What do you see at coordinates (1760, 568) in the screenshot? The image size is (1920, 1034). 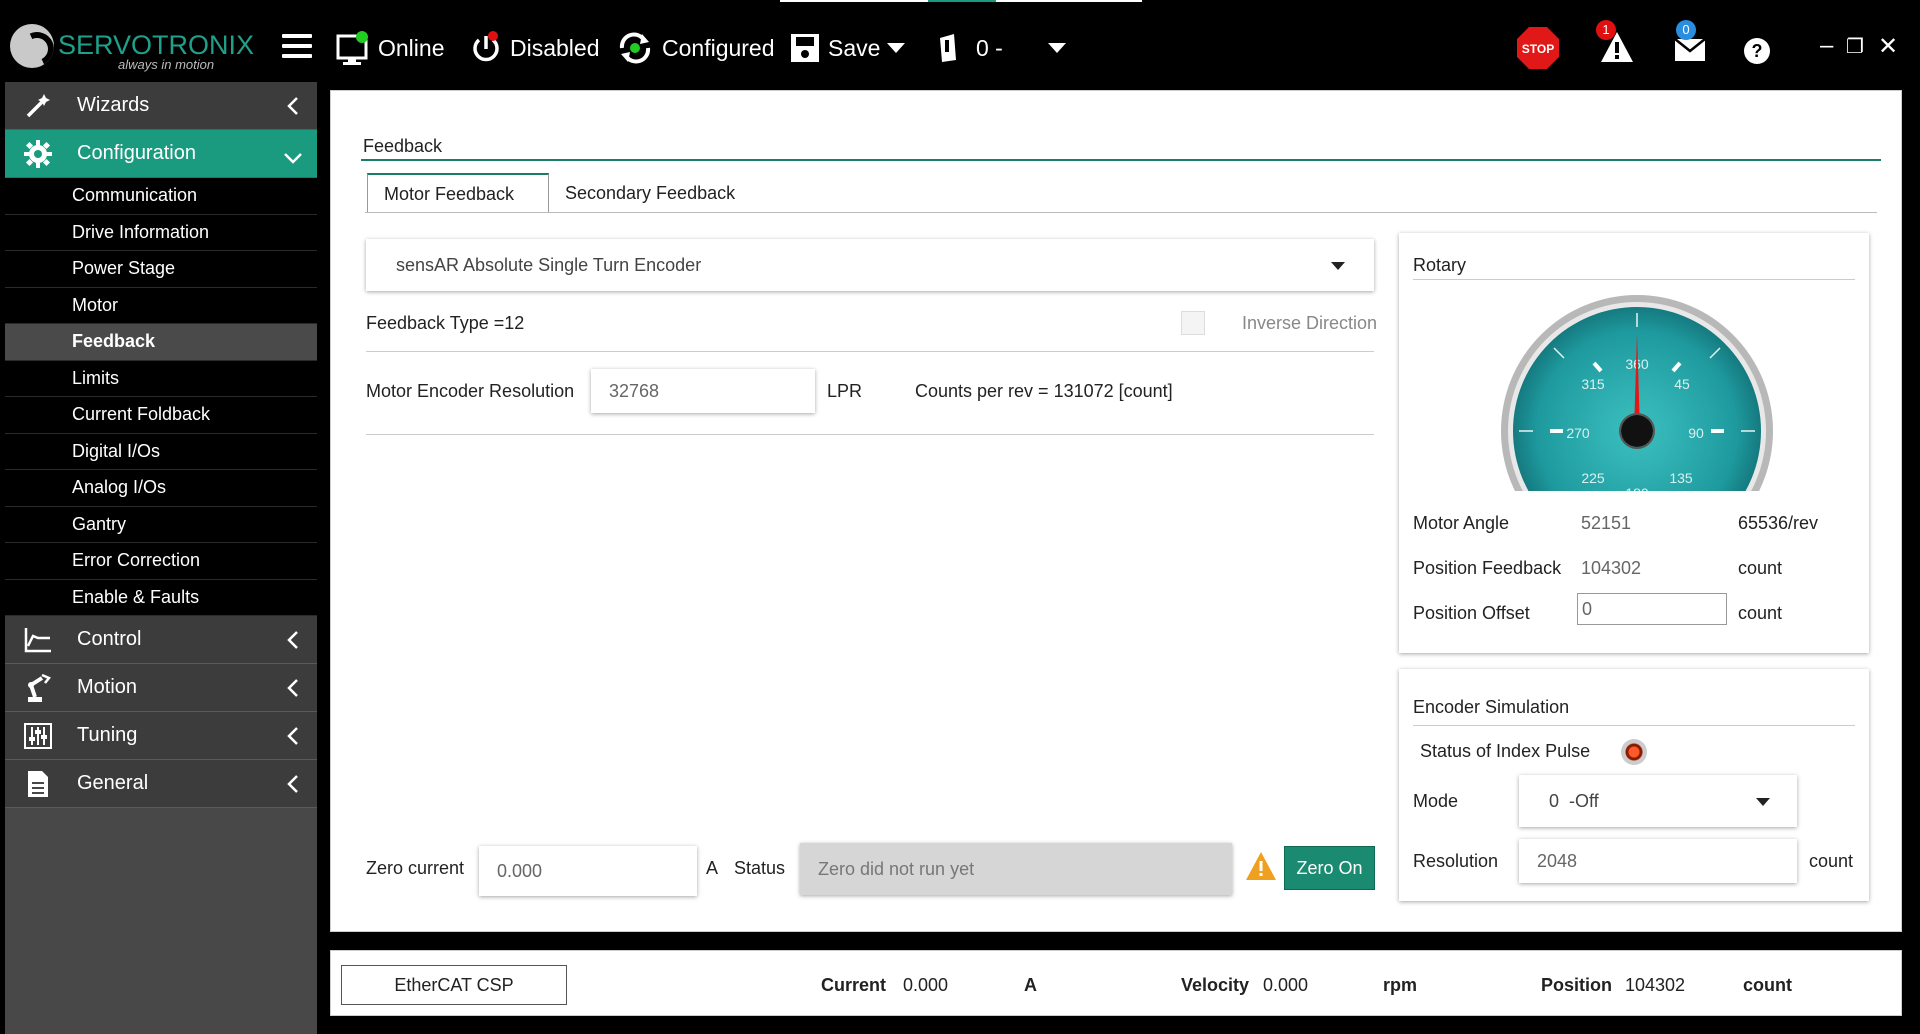 I see `position-feedback-unit: count` at bounding box center [1760, 568].